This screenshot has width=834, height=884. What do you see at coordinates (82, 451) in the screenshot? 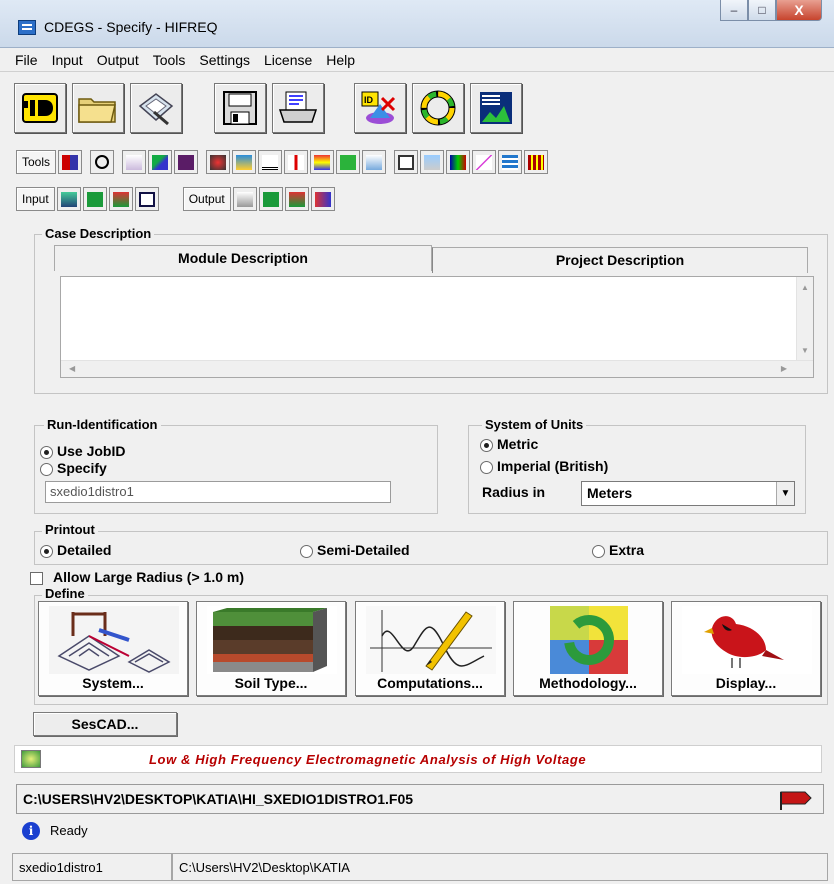
I see `use-jobid-option: Use JobID` at bounding box center [82, 451].